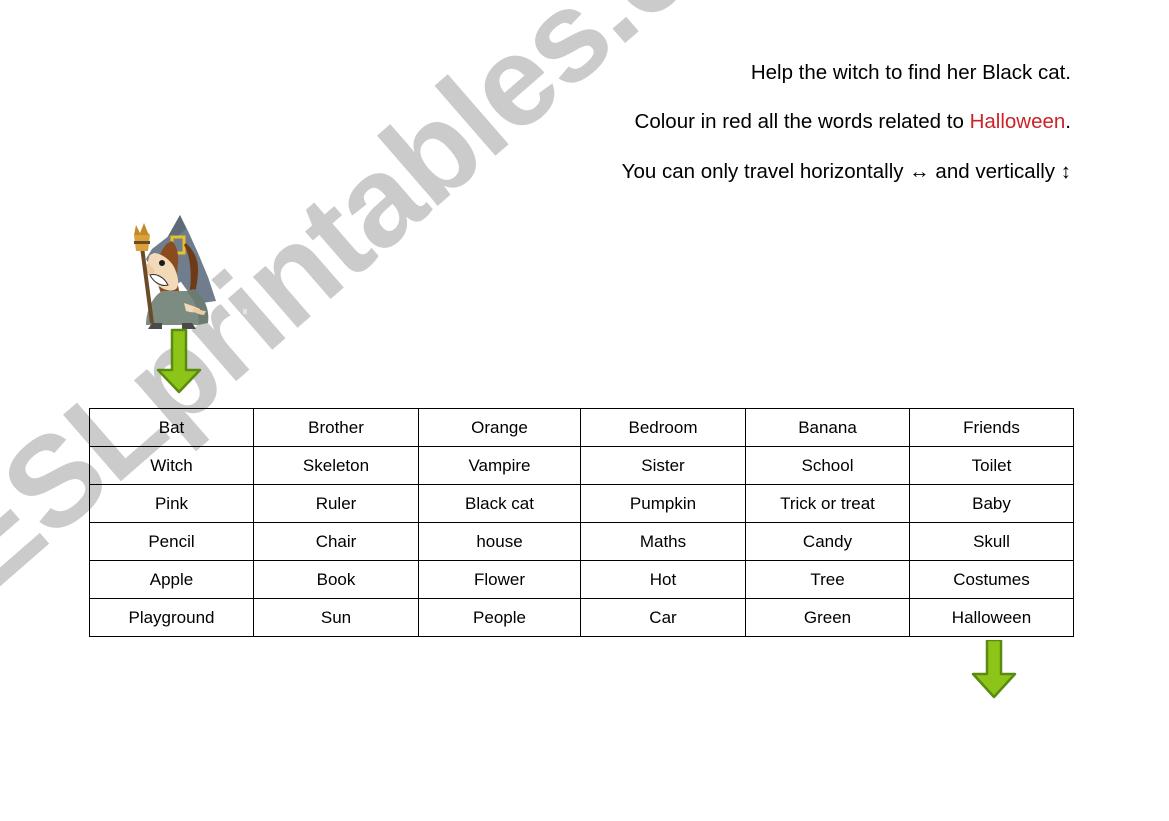 The image size is (1169, 821). What do you see at coordinates (991, 465) in the screenshot?
I see `grid-cell: Toilet` at bounding box center [991, 465].